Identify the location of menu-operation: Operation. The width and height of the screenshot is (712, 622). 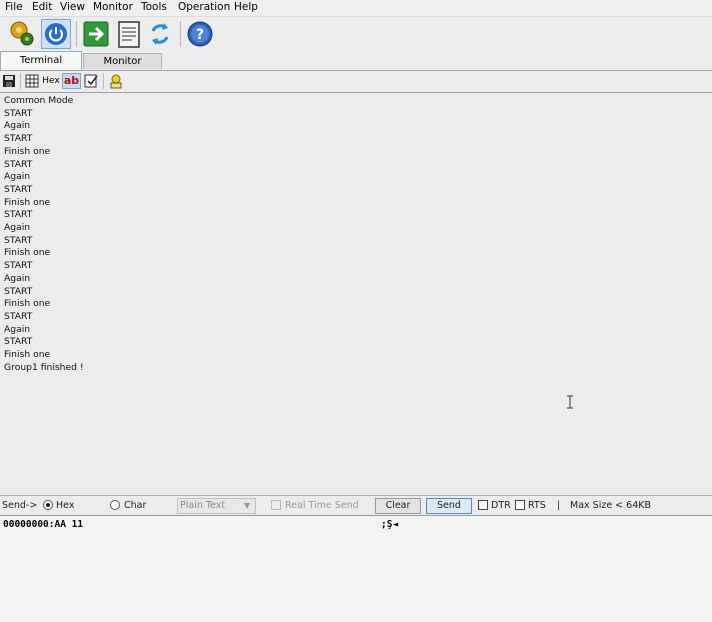
(204, 7).